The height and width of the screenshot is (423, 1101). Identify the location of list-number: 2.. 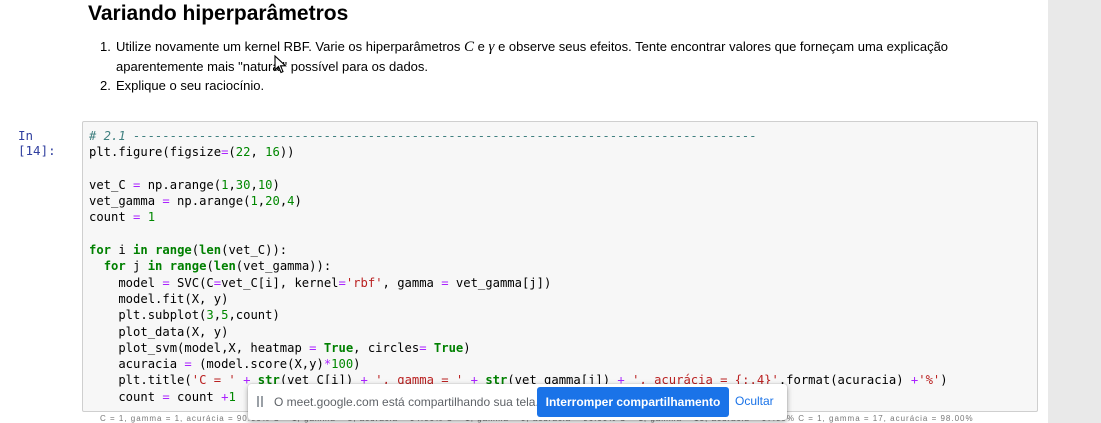
(105, 85).